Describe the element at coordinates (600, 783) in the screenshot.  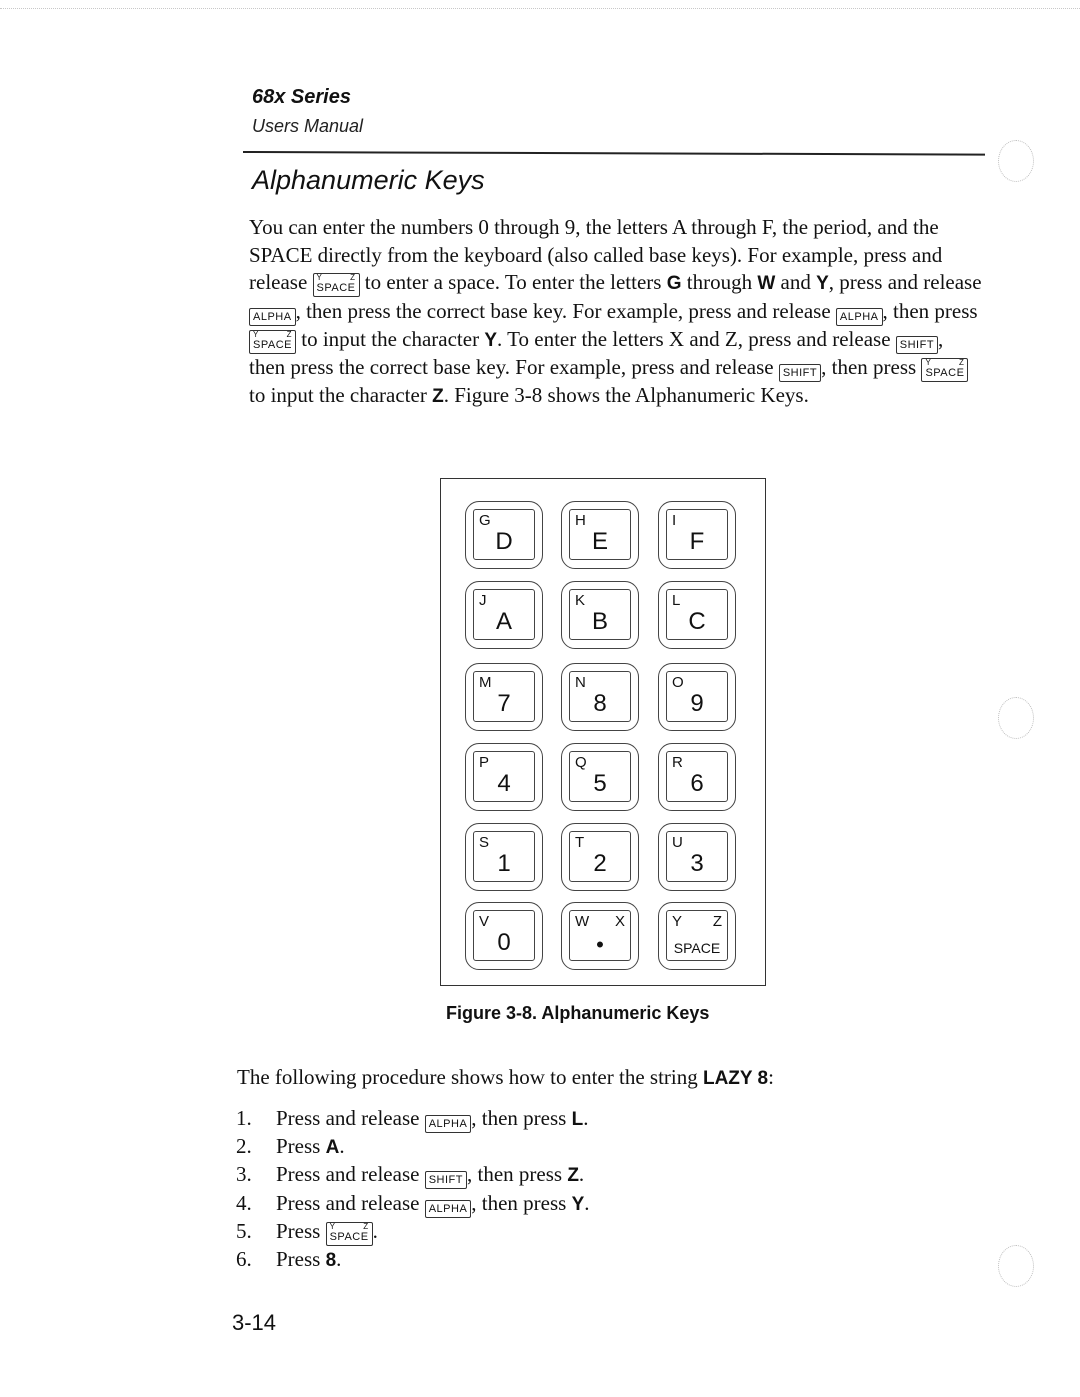
I see `key-main-label: 5` at that location.